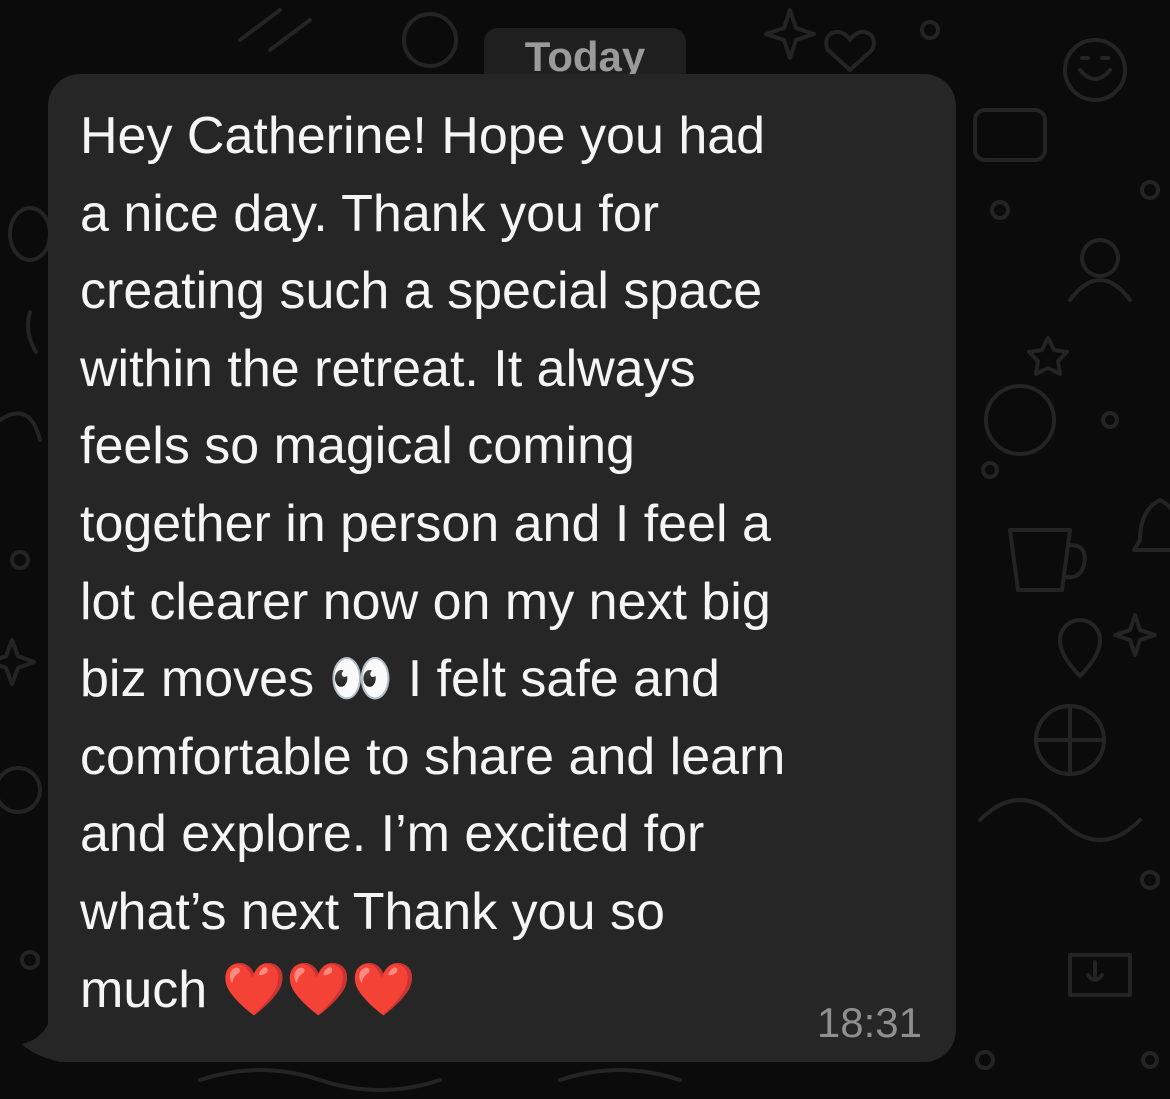 The image size is (1170, 1099). What do you see at coordinates (869, 1022) in the screenshot?
I see `message-timestamp: 18:31` at bounding box center [869, 1022].